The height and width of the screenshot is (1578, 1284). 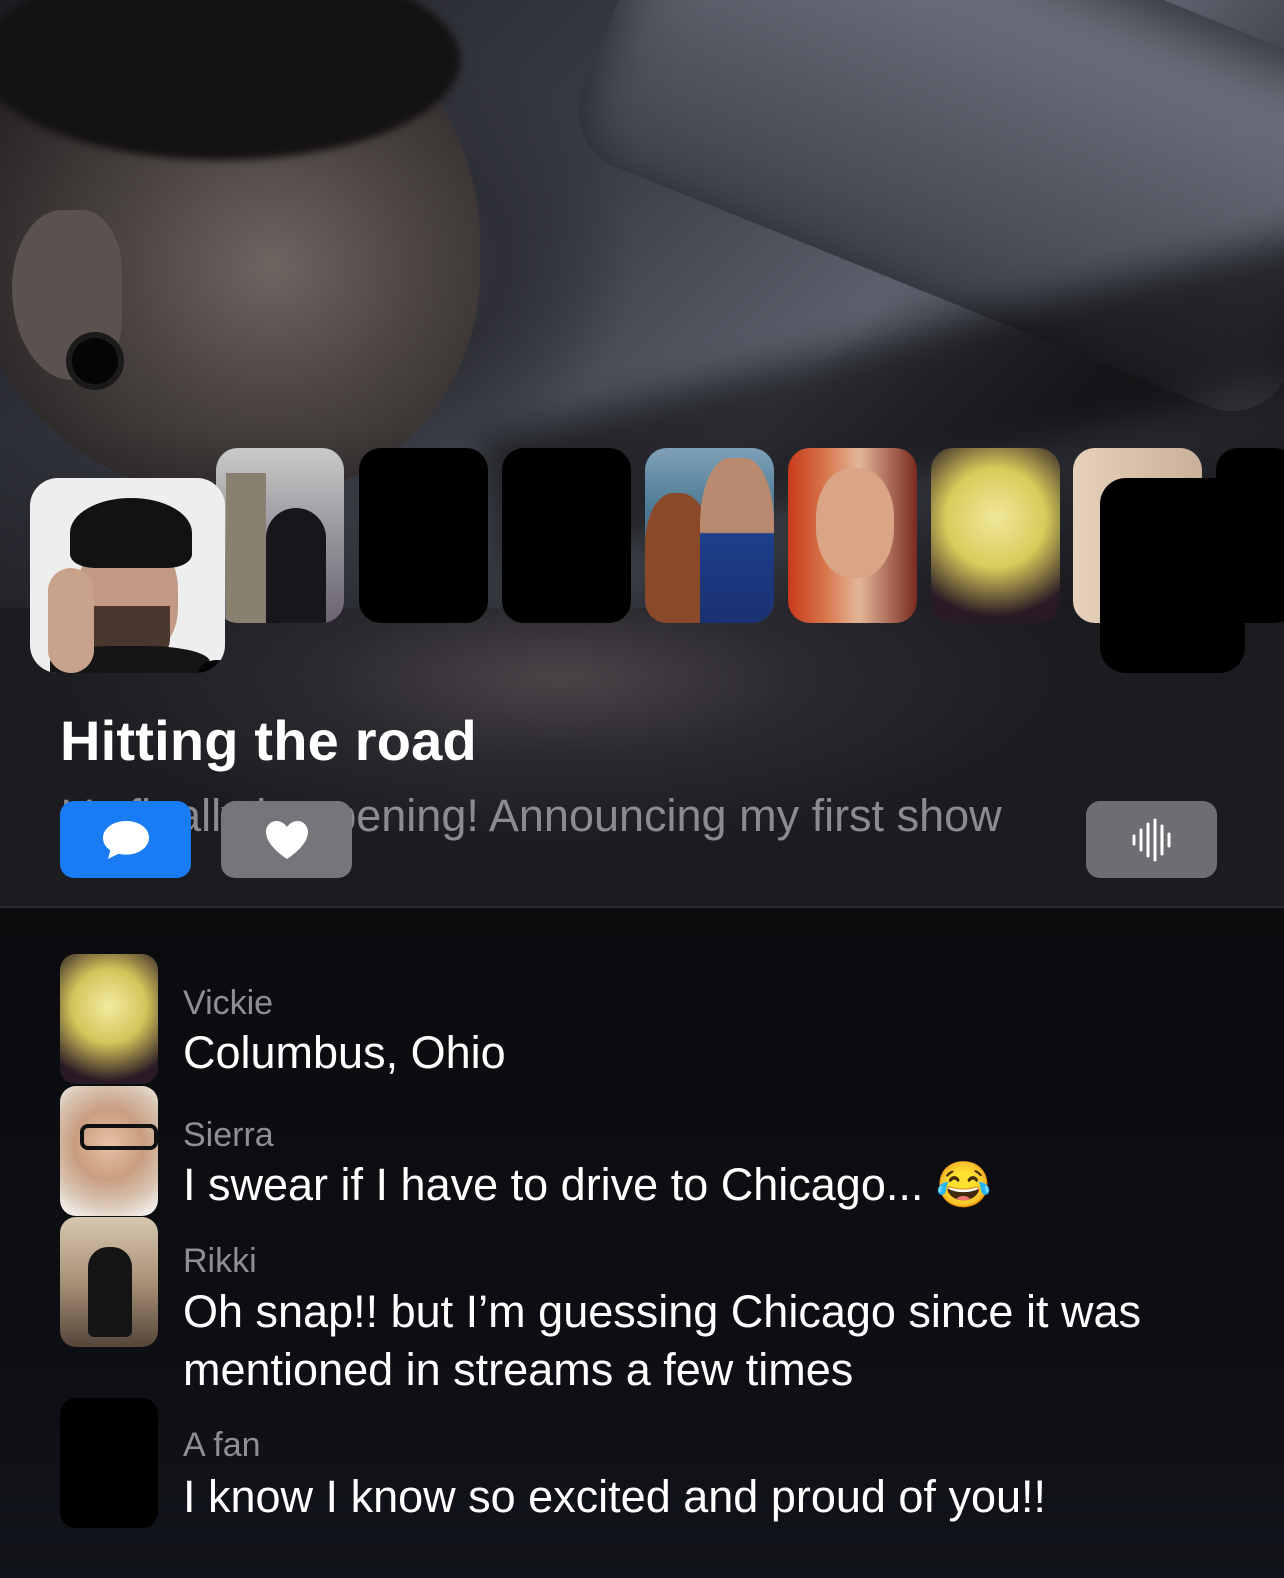 I want to click on commenter-name: Vickie, so click(x=228, y=1003).